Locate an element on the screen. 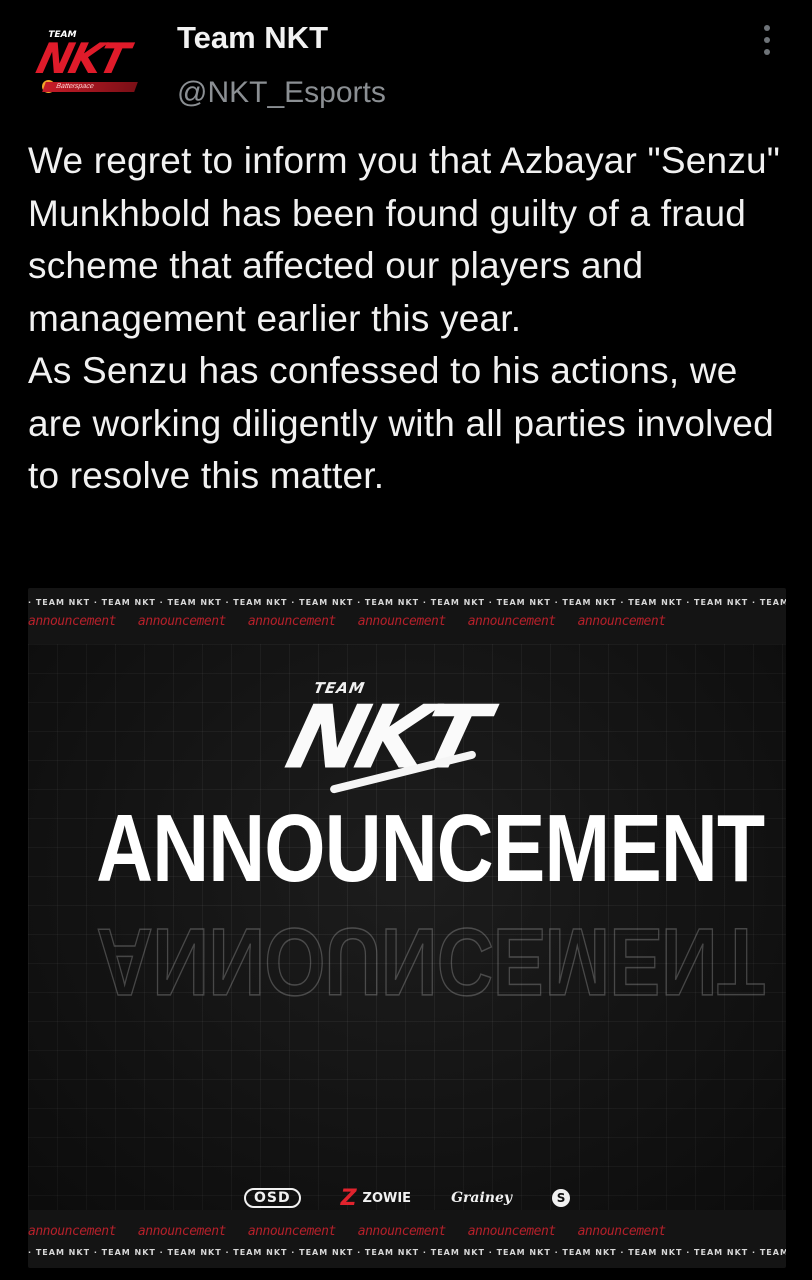 The height and width of the screenshot is (1280, 812). sponsor-row: OSD Z ZOWIE Grainey S is located at coordinates (407, 1198).